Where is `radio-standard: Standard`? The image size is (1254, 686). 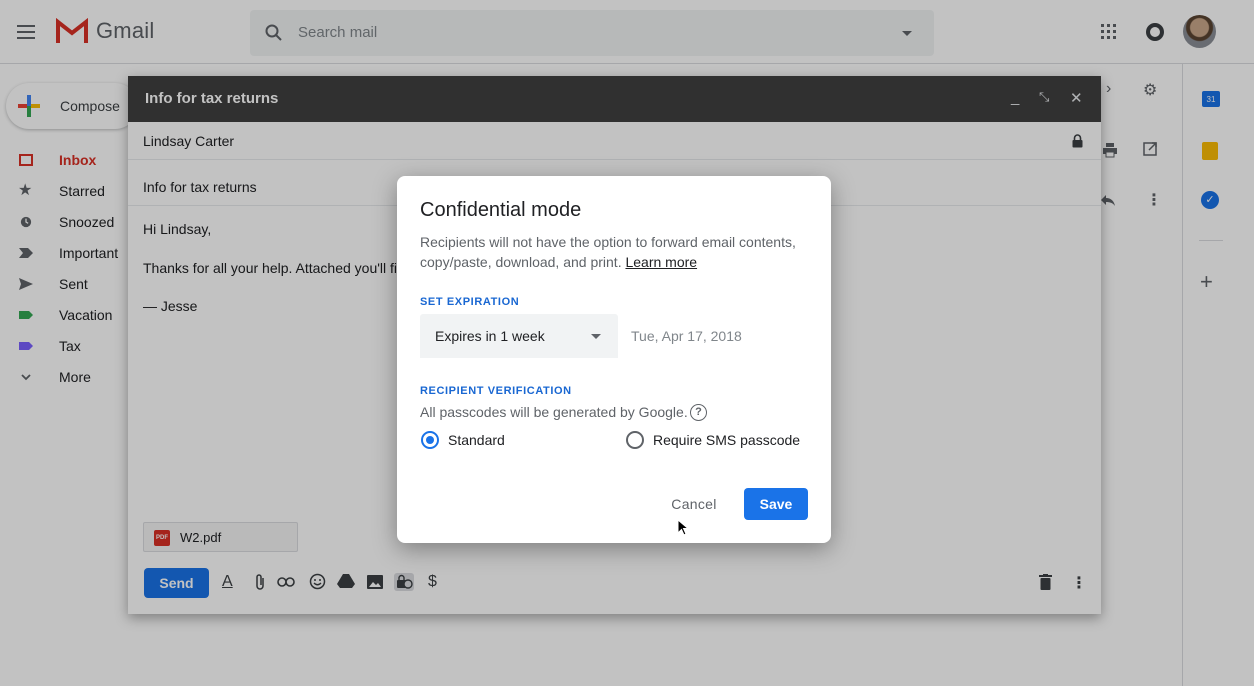
radio-standard: Standard is located at coordinates (481, 440).